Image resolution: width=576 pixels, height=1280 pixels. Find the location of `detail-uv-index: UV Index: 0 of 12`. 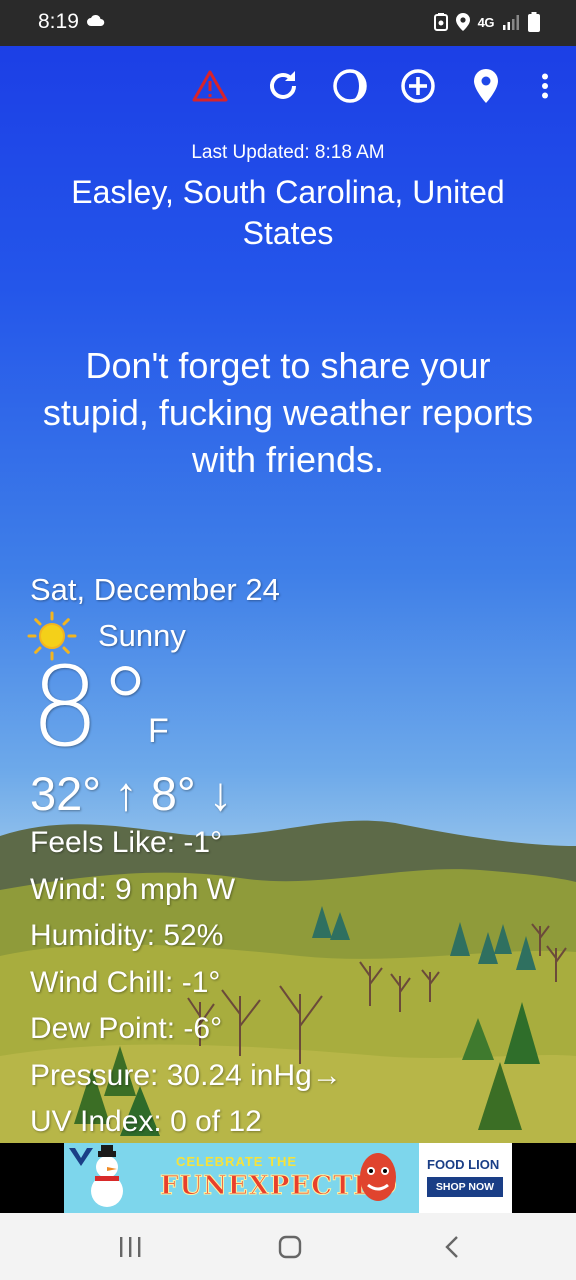

detail-uv-index: UV Index: 0 of 12 is located at coordinates (146, 1121).